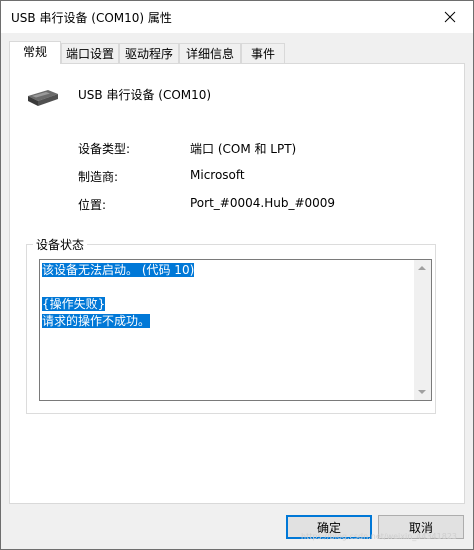  I want to click on device-type-label: 设备类型:, so click(104, 149).